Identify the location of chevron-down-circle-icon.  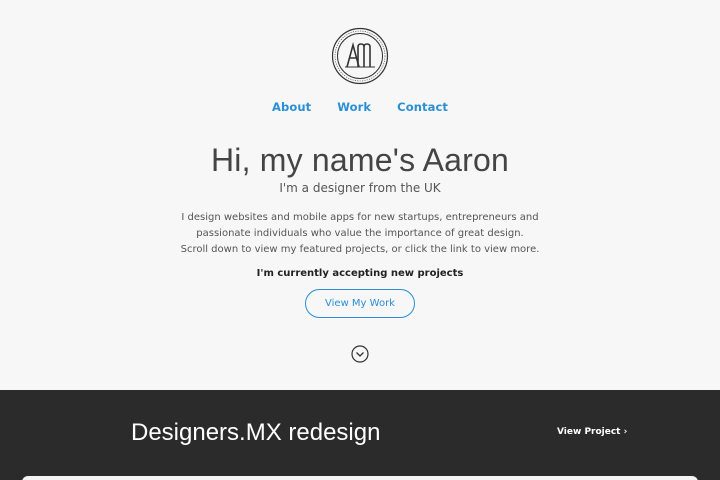
(360, 354).